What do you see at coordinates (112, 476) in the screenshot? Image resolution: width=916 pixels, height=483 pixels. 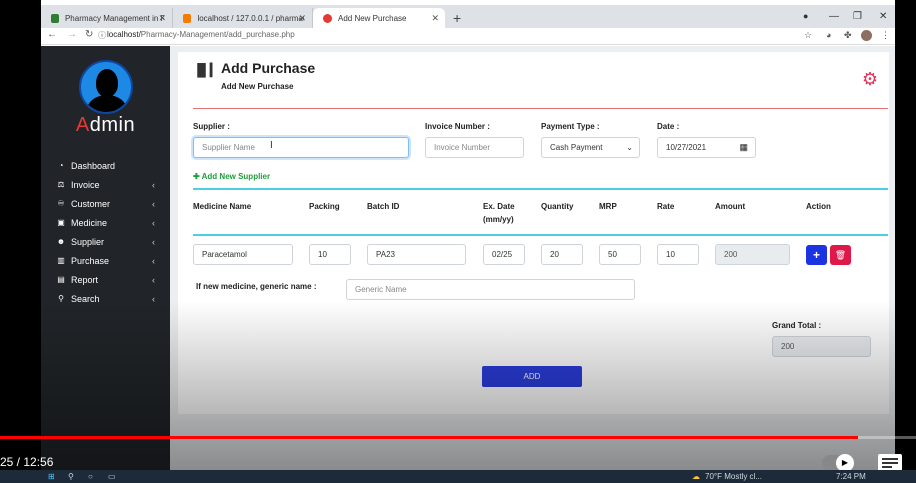 I see `task-view-icon: ▭` at bounding box center [112, 476].